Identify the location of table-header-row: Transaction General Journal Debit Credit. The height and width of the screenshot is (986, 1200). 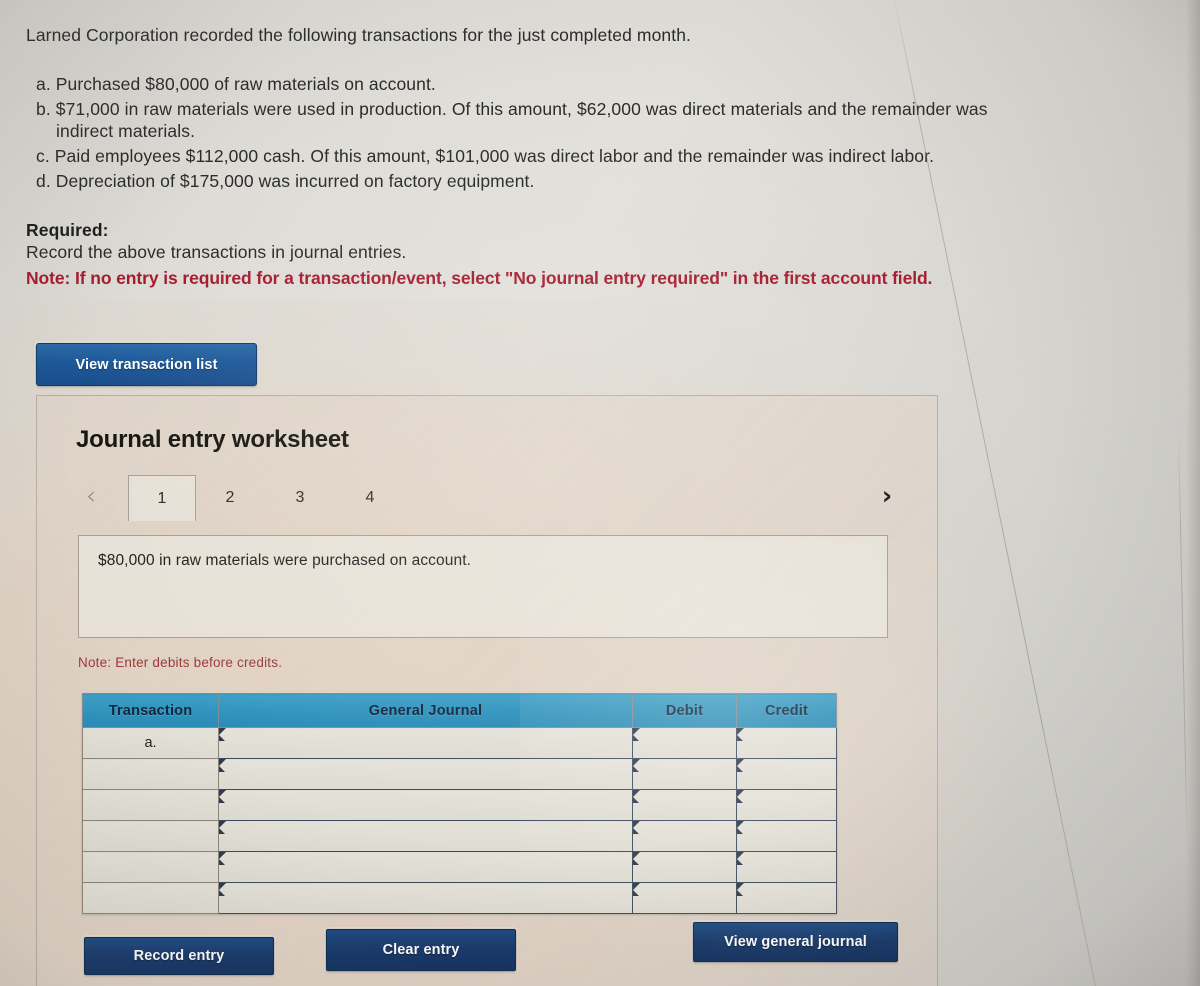
(459, 710).